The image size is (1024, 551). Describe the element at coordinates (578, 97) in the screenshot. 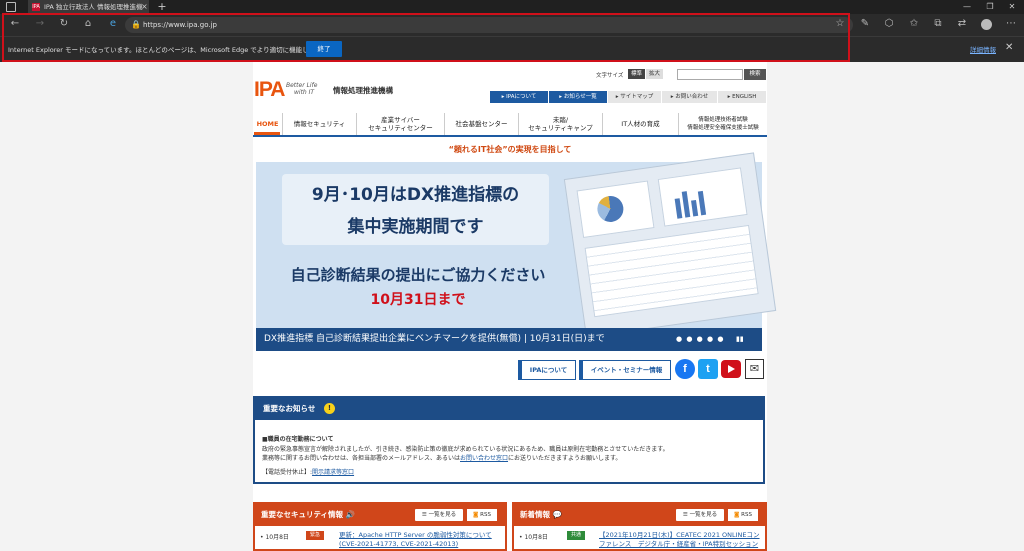

I see `utility-nav-news: ▸ お知らせ一覧` at that location.